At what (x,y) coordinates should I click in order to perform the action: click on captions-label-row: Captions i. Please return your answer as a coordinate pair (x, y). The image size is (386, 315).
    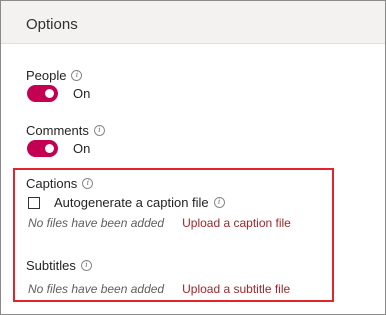
    Looking at the image, I should click on (60, 183).